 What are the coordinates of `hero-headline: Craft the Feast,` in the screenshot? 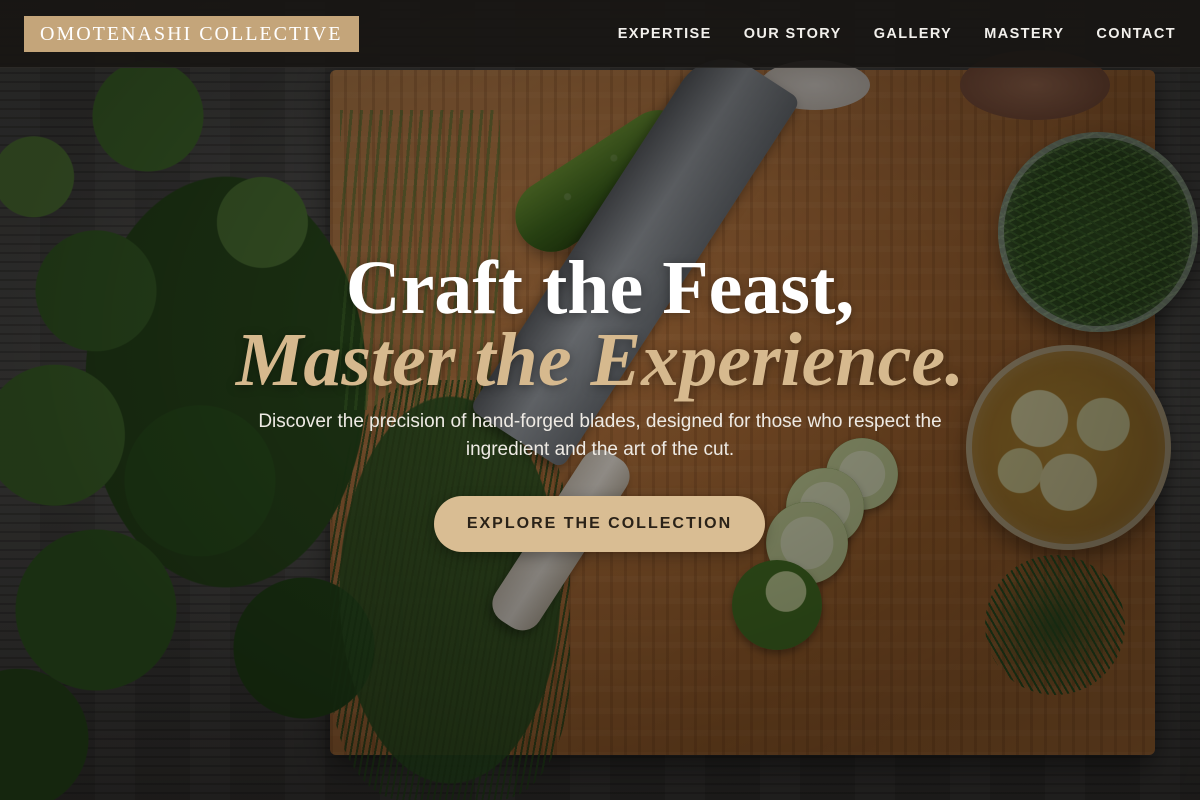 It's located at (600, 288).